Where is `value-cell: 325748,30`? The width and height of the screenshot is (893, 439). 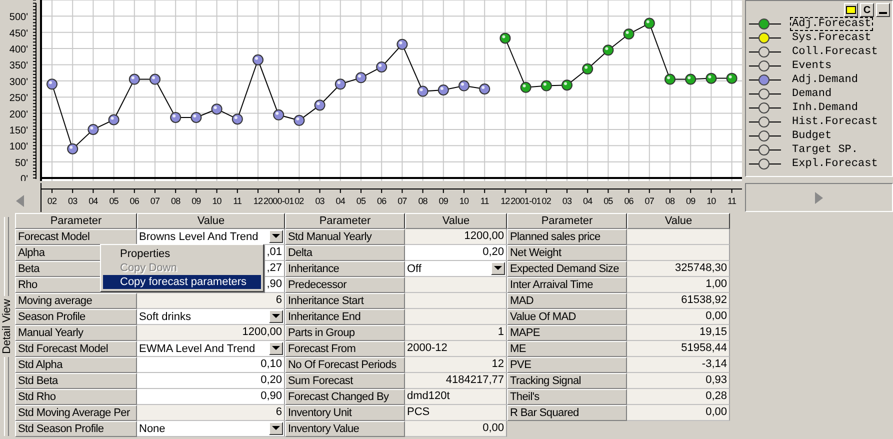
value-cell: 325748,30 is located at coordinates (678, 269).